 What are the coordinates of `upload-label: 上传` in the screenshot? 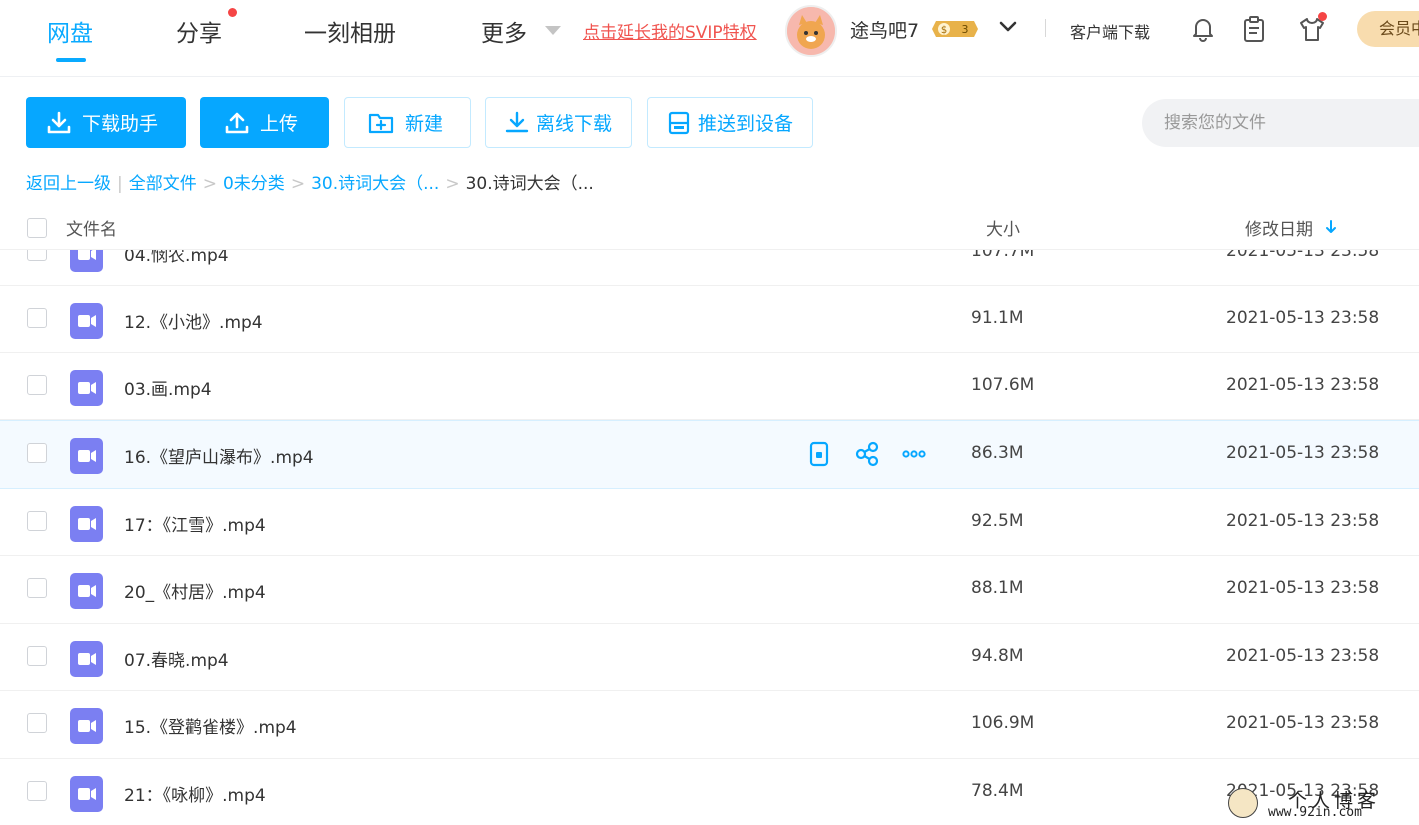 It's located at (279, 124).